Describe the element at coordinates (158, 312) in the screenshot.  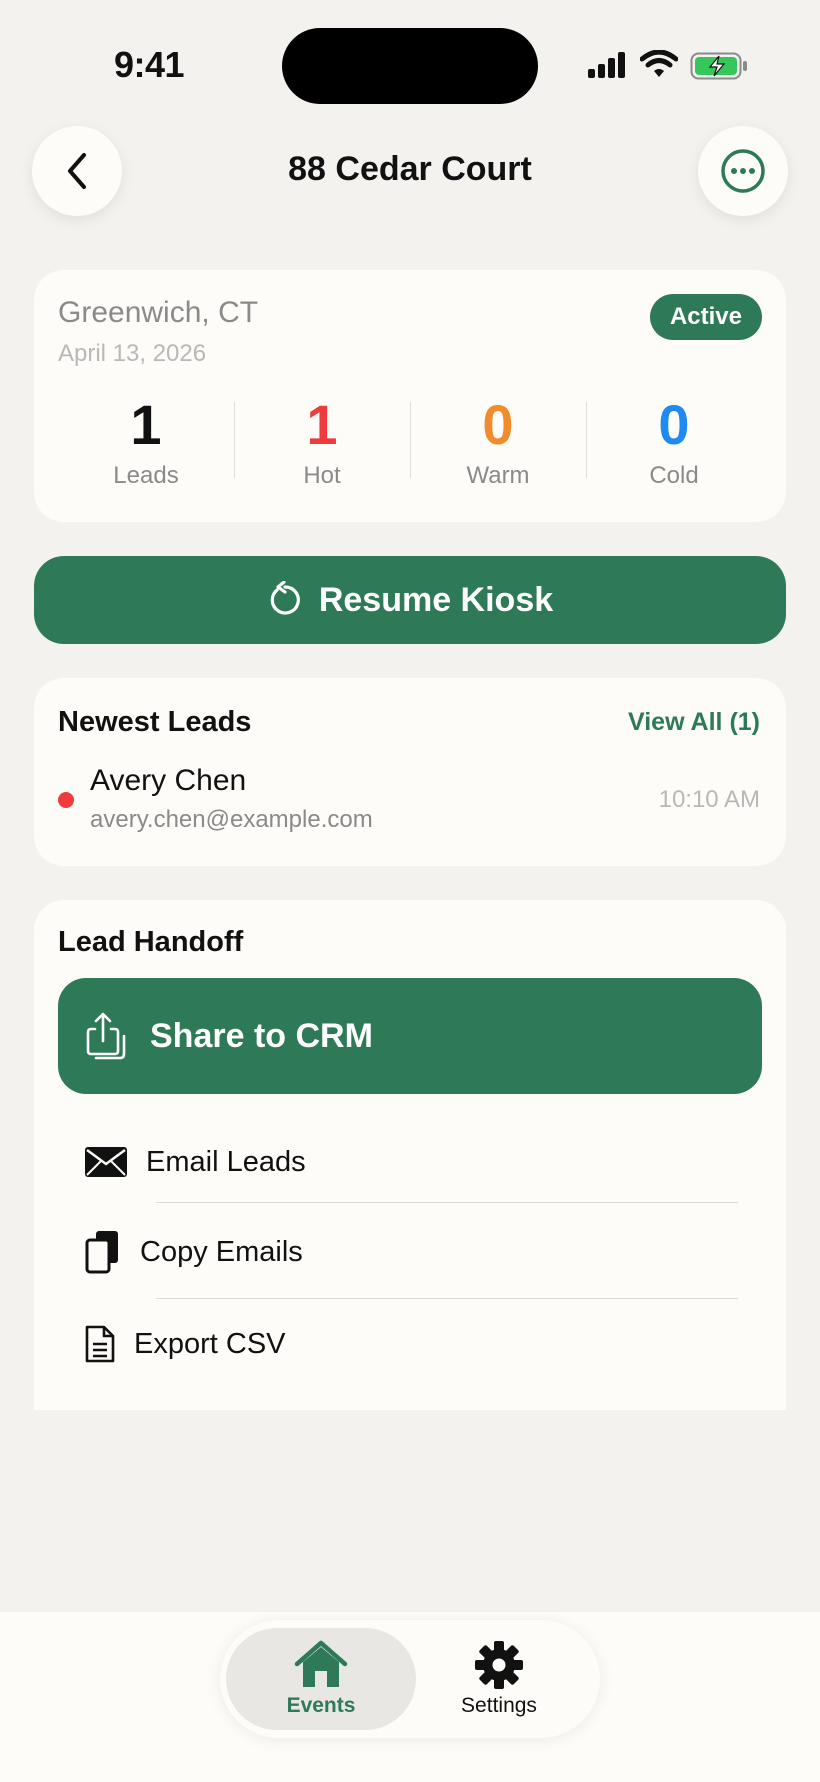
I see `event-location: Greenwich, CT` at that location.